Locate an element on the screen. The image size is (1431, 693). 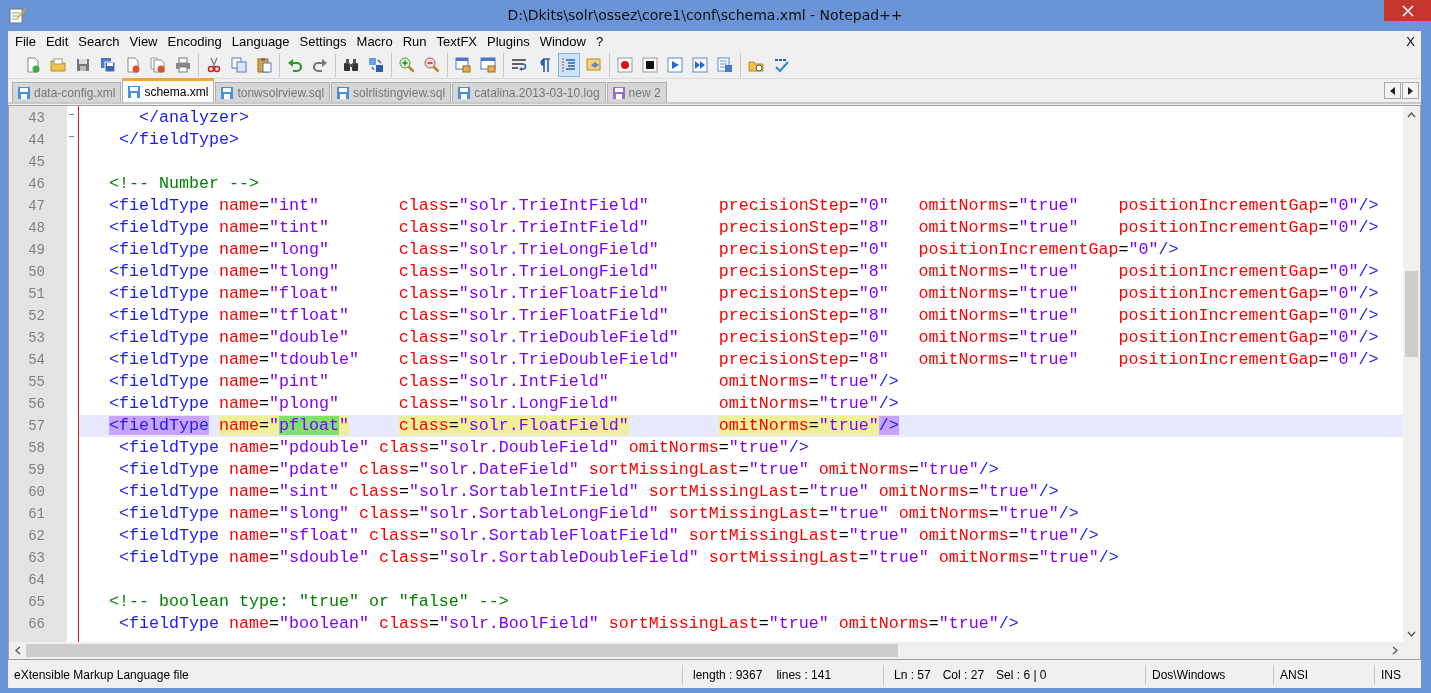
code-text: class="solr.FloatField" is located at coordinates (514, 426).